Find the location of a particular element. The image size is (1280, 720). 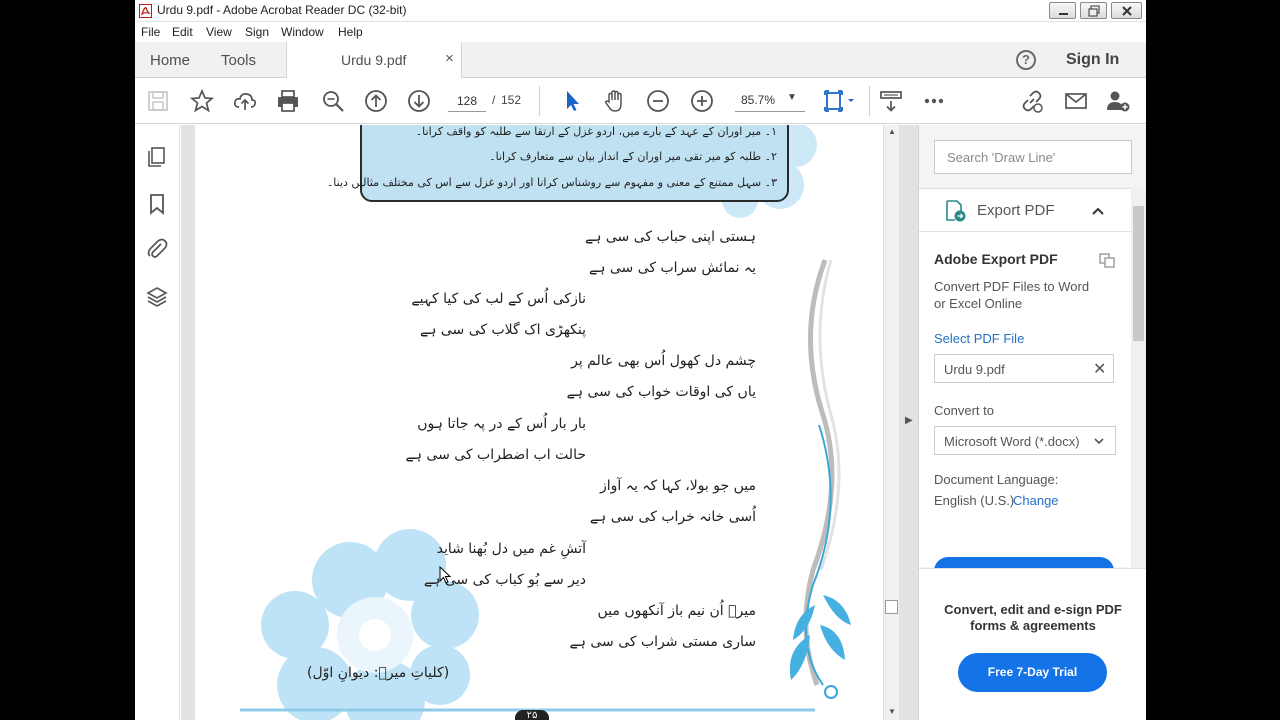

tab-document: Urdu 9.pdf × is located at coordinates (374, 60).